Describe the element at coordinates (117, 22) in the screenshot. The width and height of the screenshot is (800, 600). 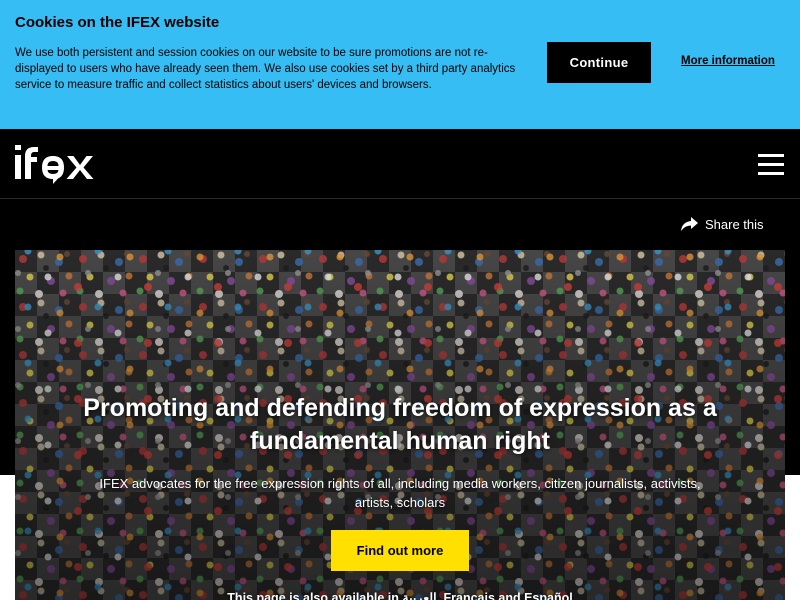
I see `cookie-banner-title: Cookies on the IFEX website` at that location.